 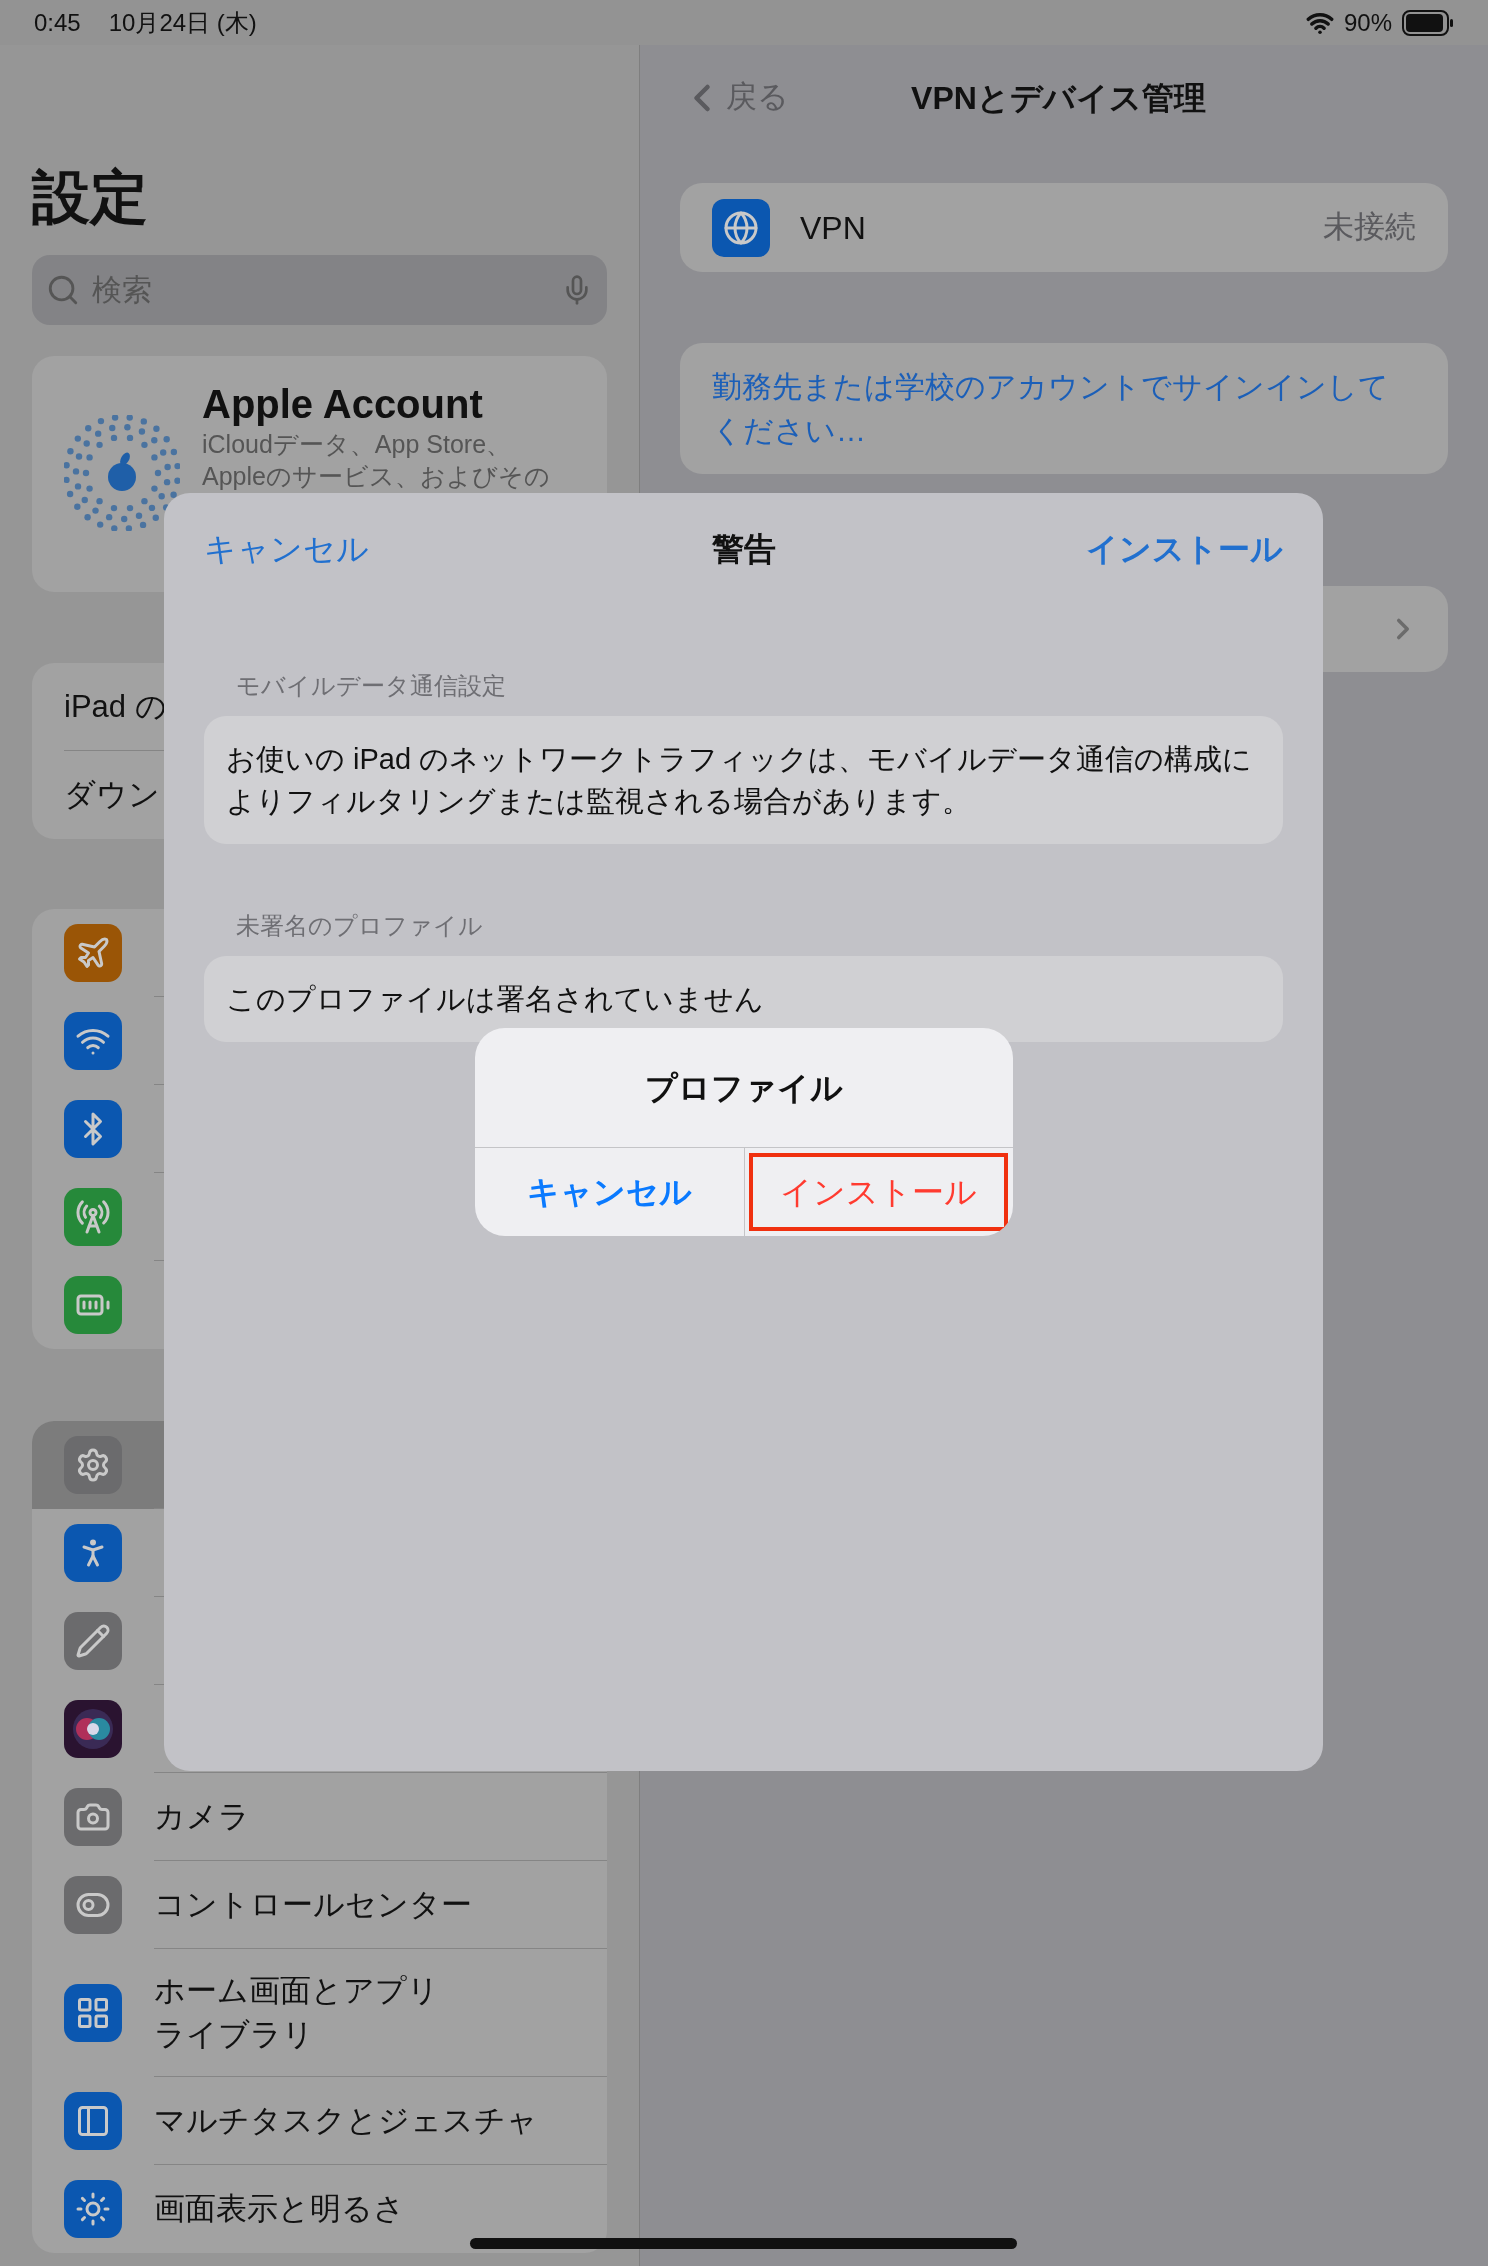 What do you see at coordinates (743, 549) in the screenshot?
I see `sheet-title: 警告` at bounding box center [743, 549].